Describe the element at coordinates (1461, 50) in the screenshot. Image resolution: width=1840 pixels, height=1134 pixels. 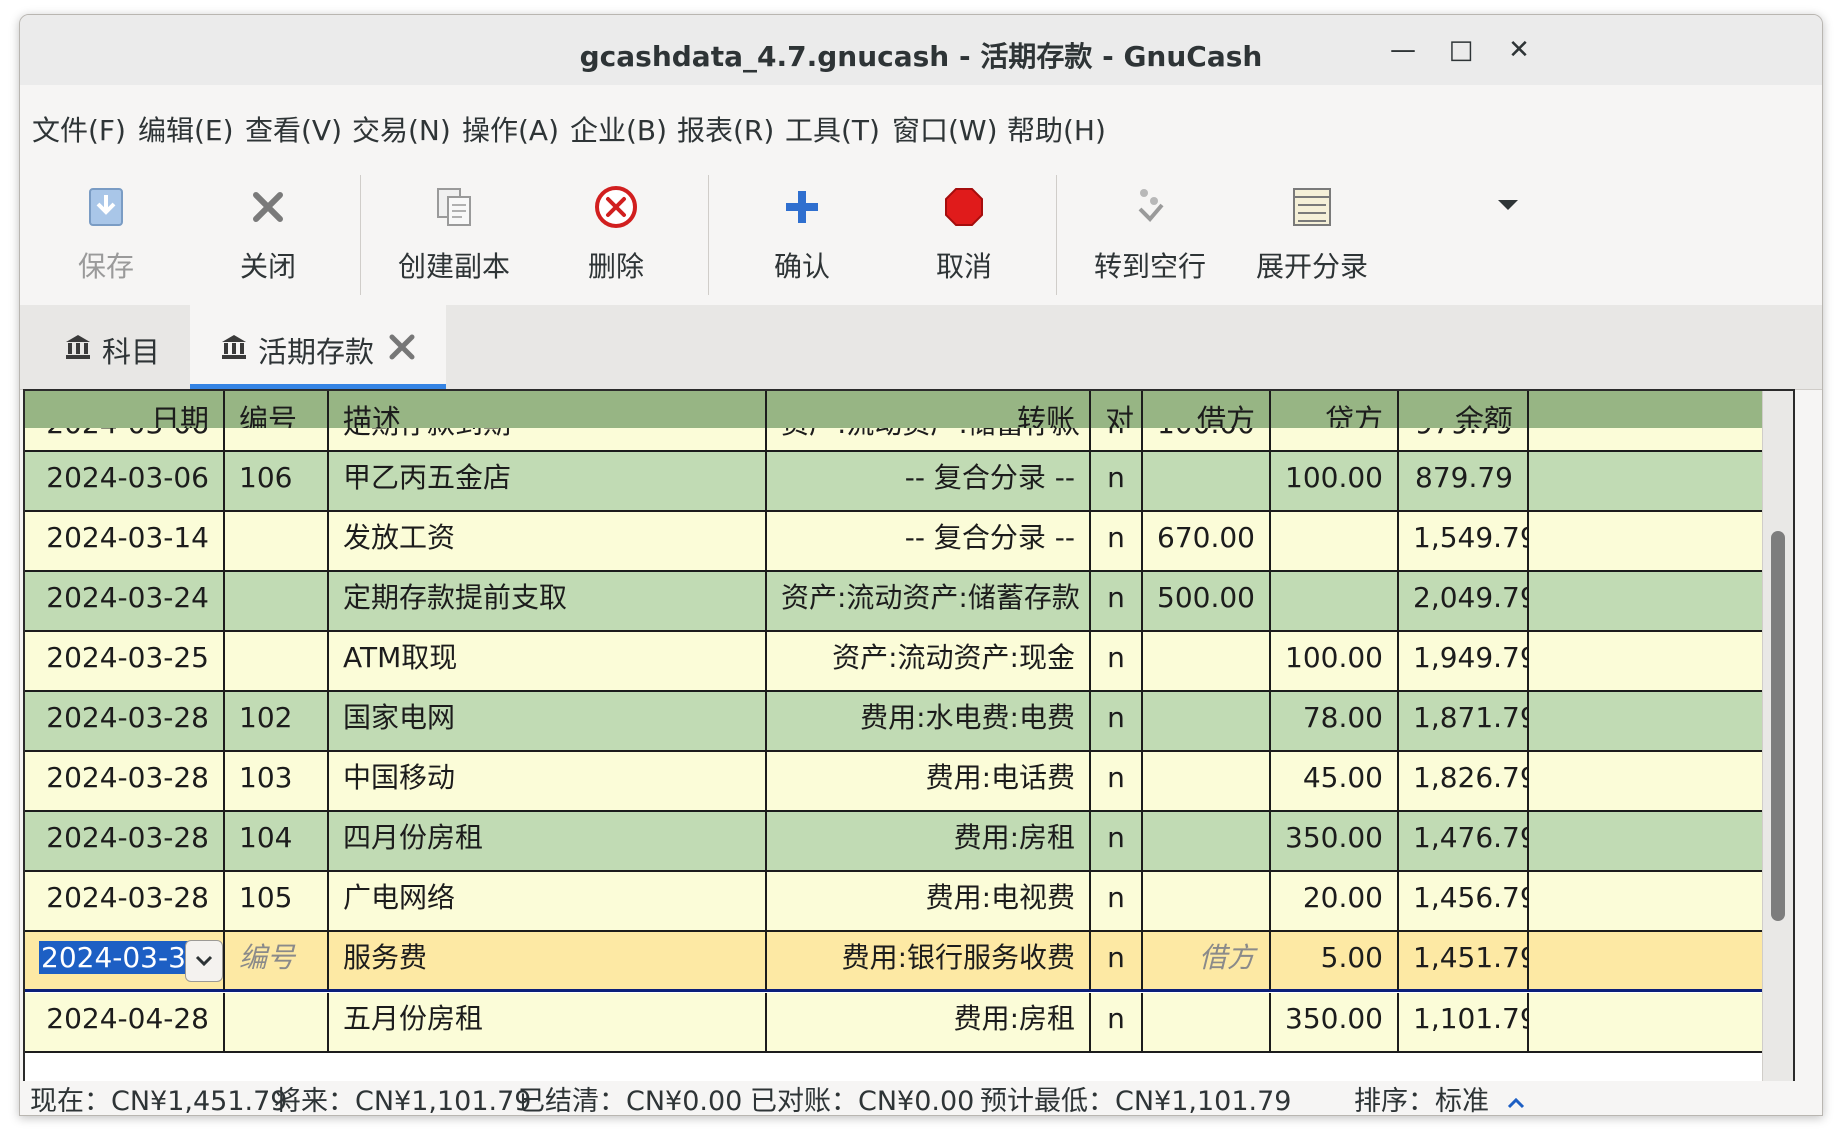
I see `maximize-button: □` at that location.